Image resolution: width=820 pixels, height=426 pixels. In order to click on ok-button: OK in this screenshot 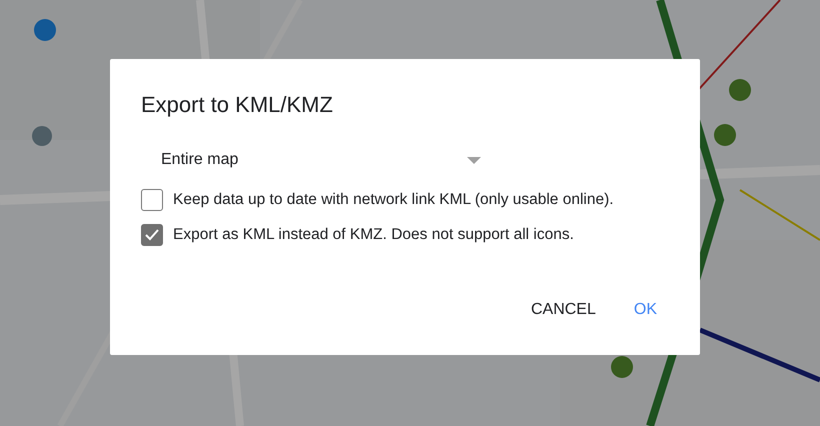, I will do `click(645, 310)`.